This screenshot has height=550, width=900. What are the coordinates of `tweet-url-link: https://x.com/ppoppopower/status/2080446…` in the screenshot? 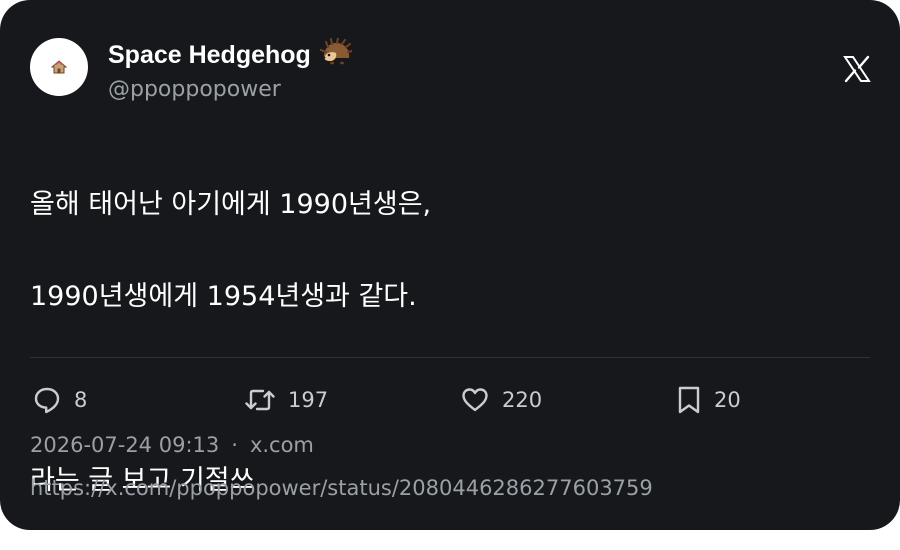 It's located at (341, 488).